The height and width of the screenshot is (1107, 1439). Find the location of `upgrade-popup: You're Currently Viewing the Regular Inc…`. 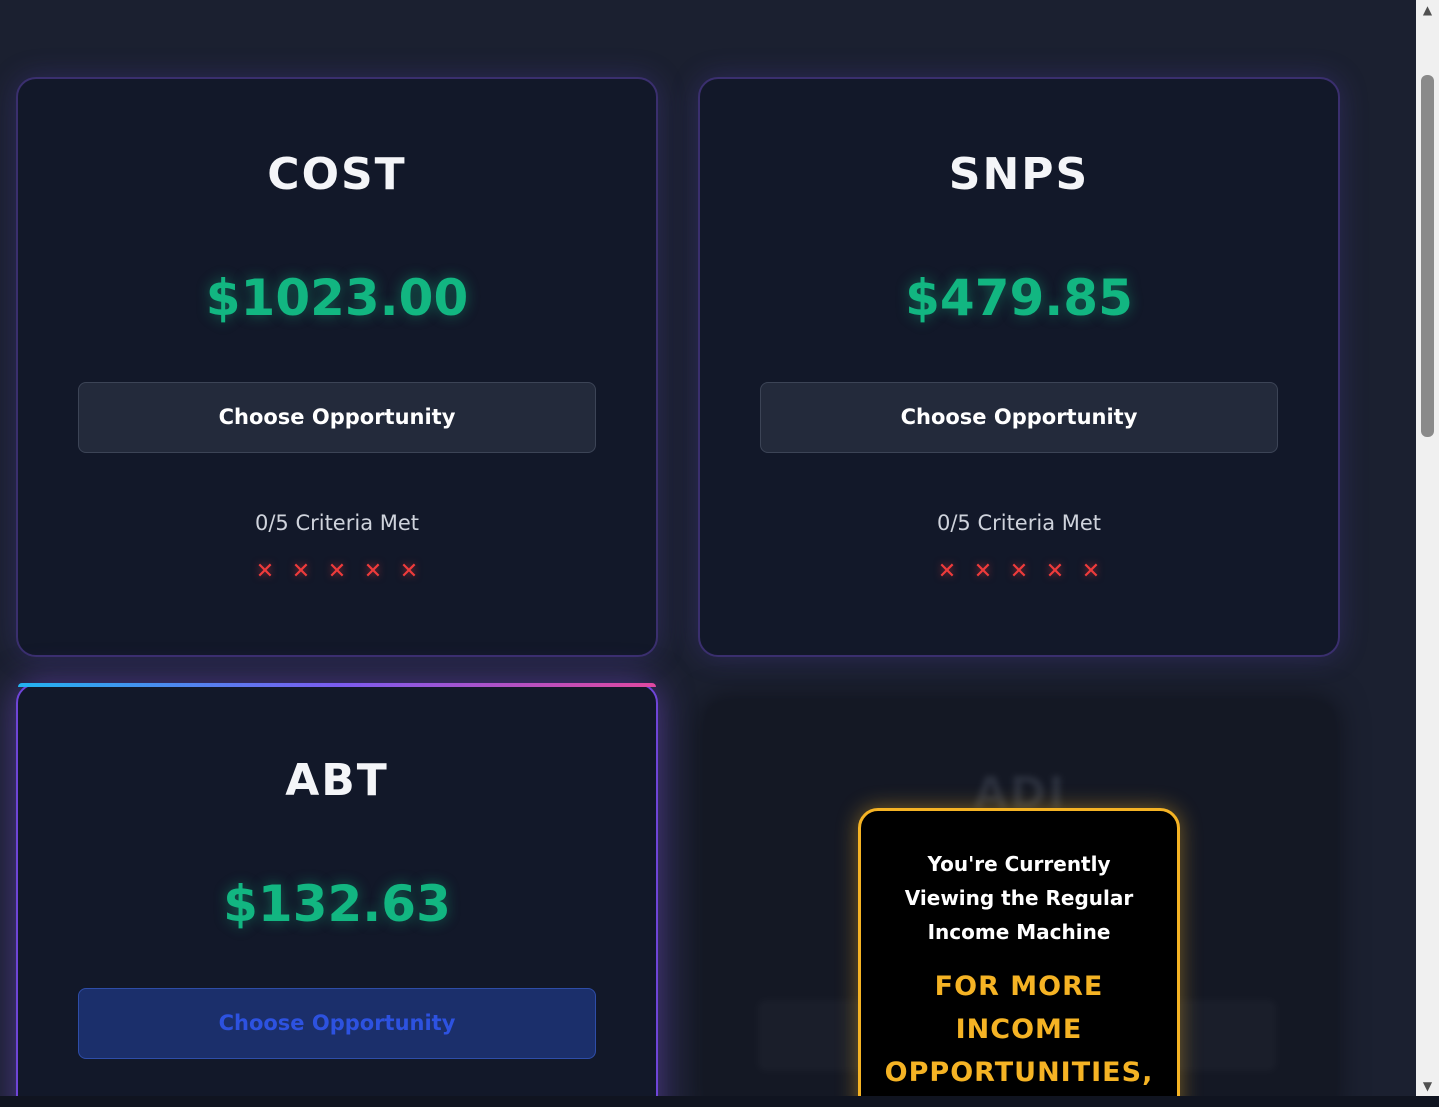

upgrade-popup: You're Currently Viewing the Regular Inc… is located at coordinates (1019, 952).